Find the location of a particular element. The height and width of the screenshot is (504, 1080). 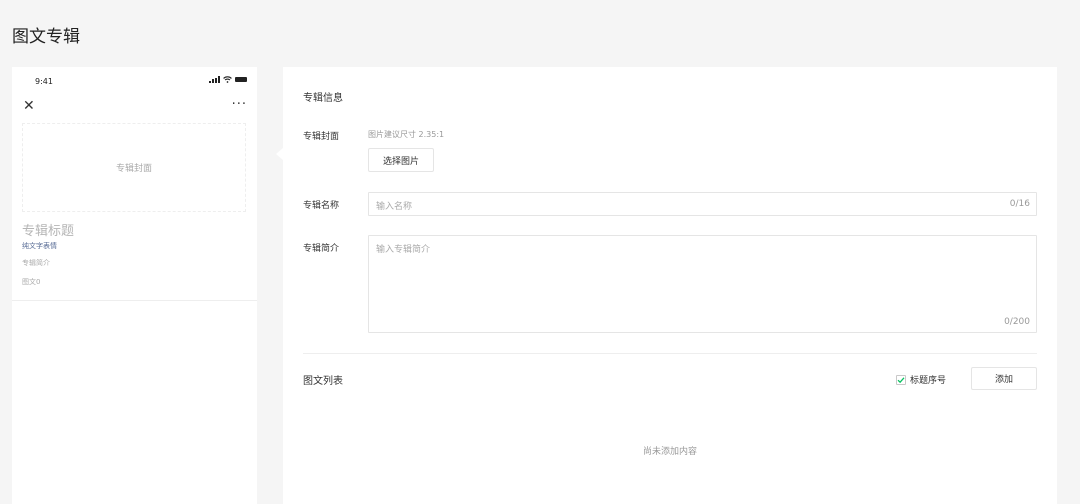

signal-icon is located at coordinates (214, 79).